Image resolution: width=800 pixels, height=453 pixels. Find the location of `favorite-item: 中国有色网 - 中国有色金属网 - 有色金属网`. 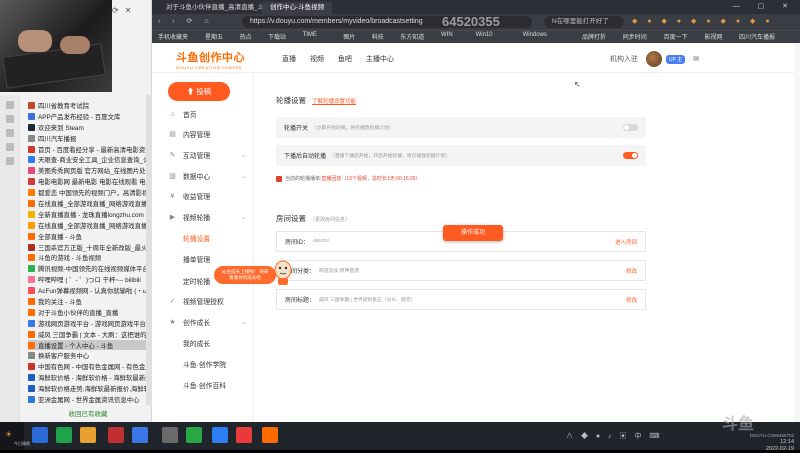

favorite-item: 中国有色网 - 中国有色金属网 - 有色金属网 is located at coordinates (90, 366).